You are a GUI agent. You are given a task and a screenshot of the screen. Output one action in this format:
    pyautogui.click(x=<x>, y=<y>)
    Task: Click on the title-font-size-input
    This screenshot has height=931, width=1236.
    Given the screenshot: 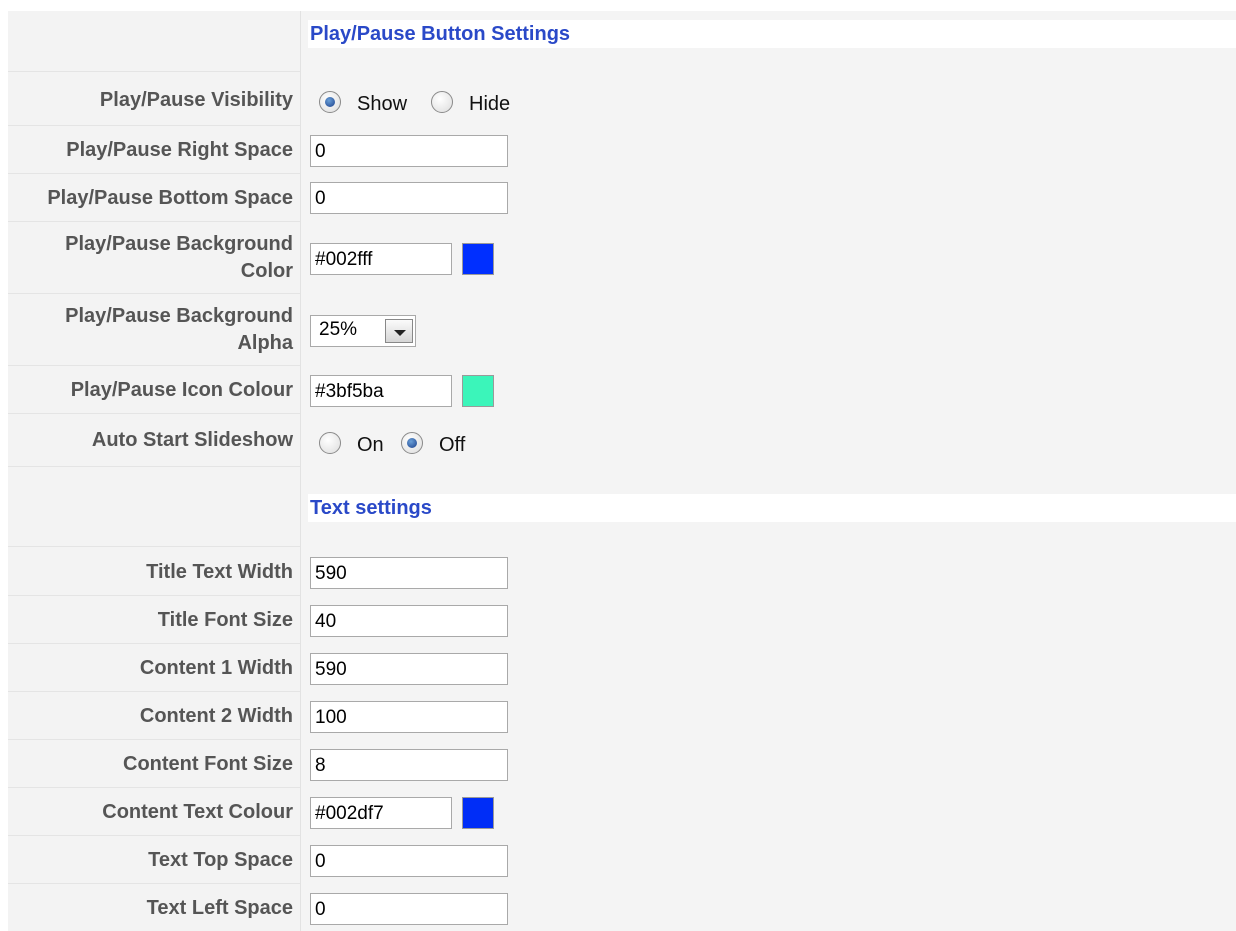 What is the action you would take?
    pyautogui.click(x=409, y=621)
    